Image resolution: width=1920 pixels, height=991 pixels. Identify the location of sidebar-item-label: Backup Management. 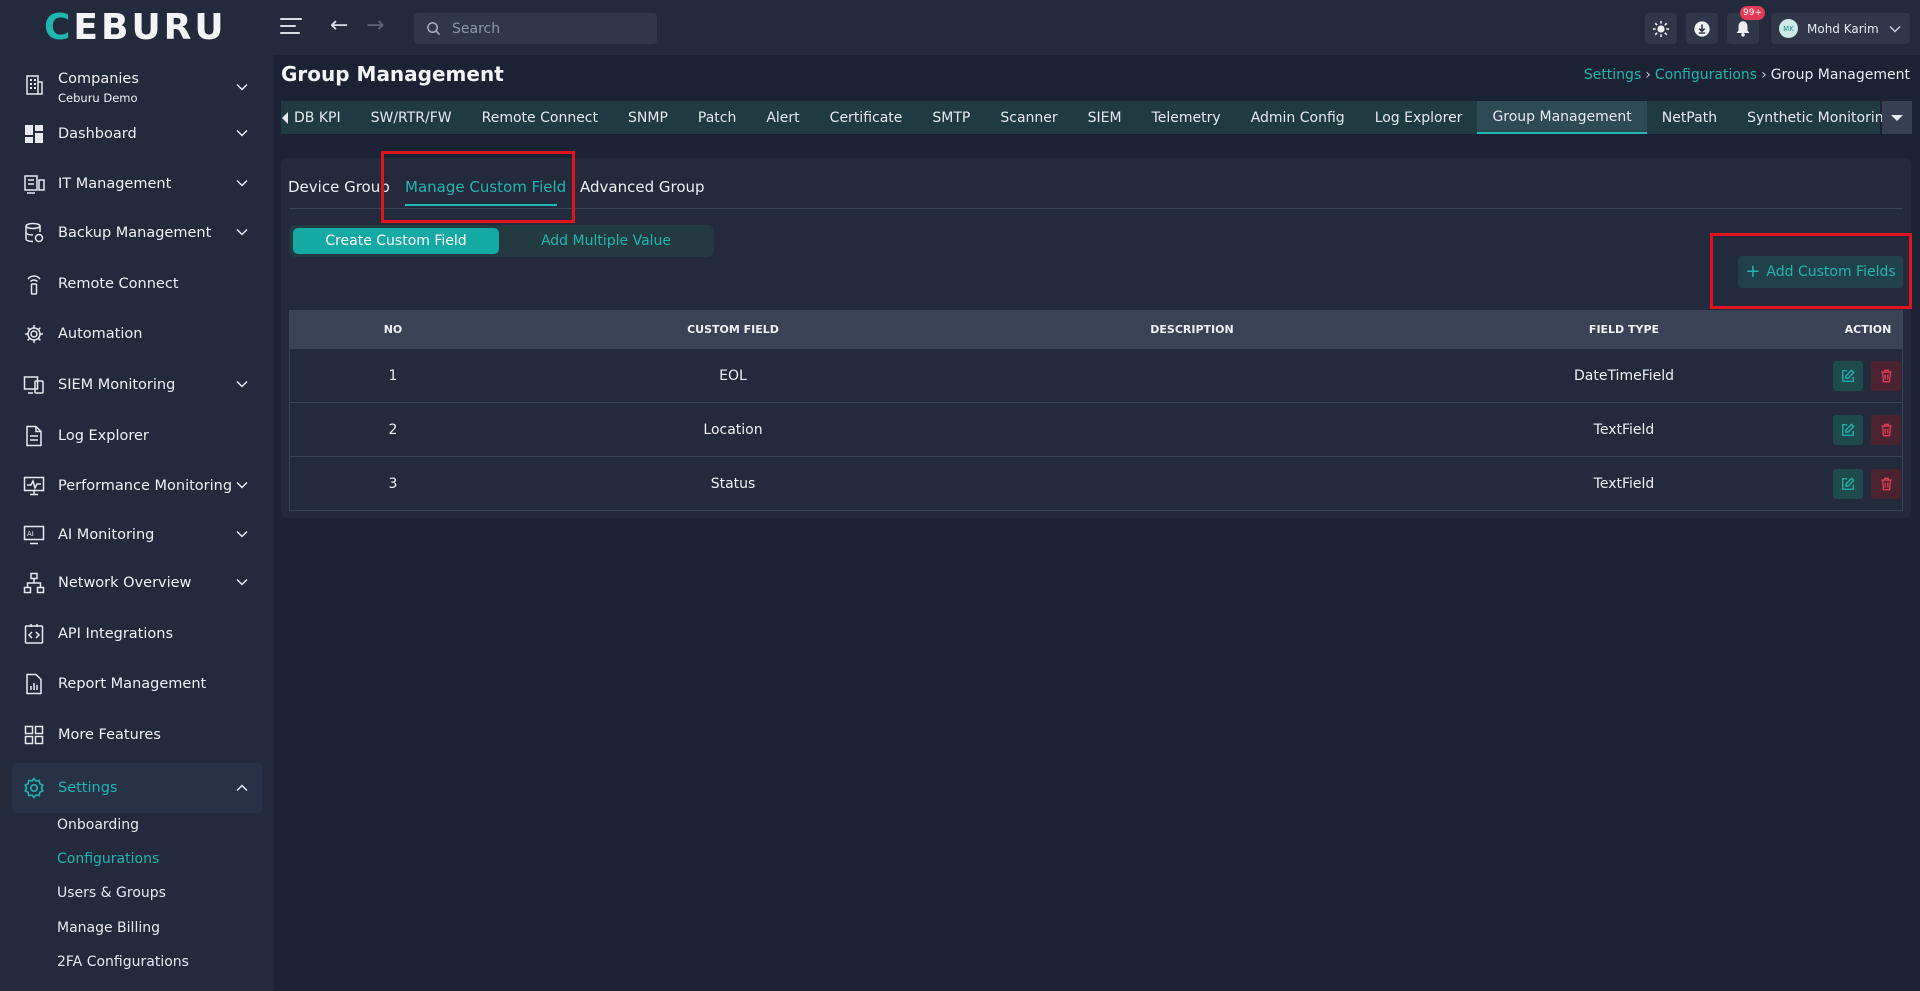
(135, 233).